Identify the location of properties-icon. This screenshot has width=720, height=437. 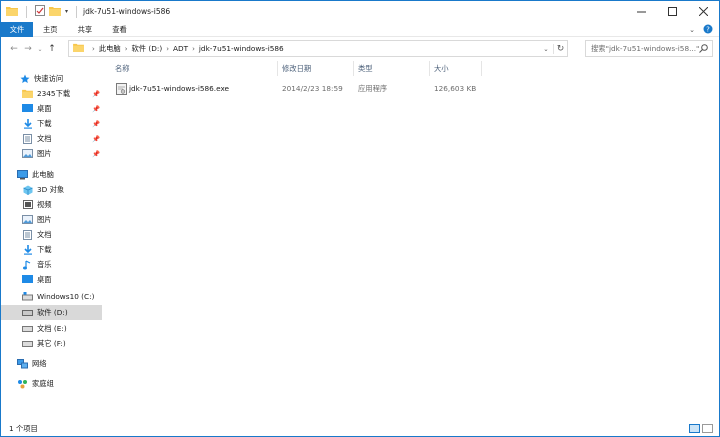
(40, 11).